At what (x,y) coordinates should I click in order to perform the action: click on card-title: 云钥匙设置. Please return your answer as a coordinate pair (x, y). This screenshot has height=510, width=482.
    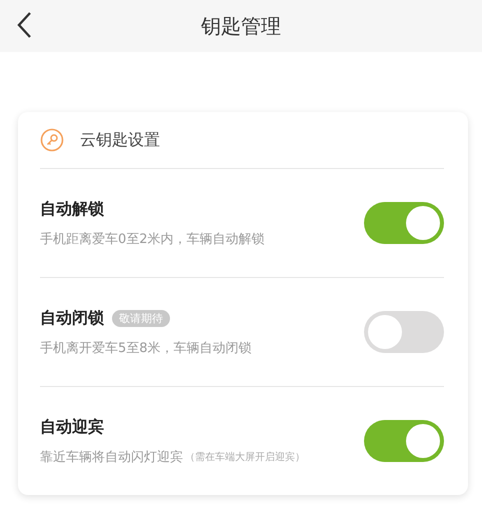
    Looking at the image, I should click on (120, 140).